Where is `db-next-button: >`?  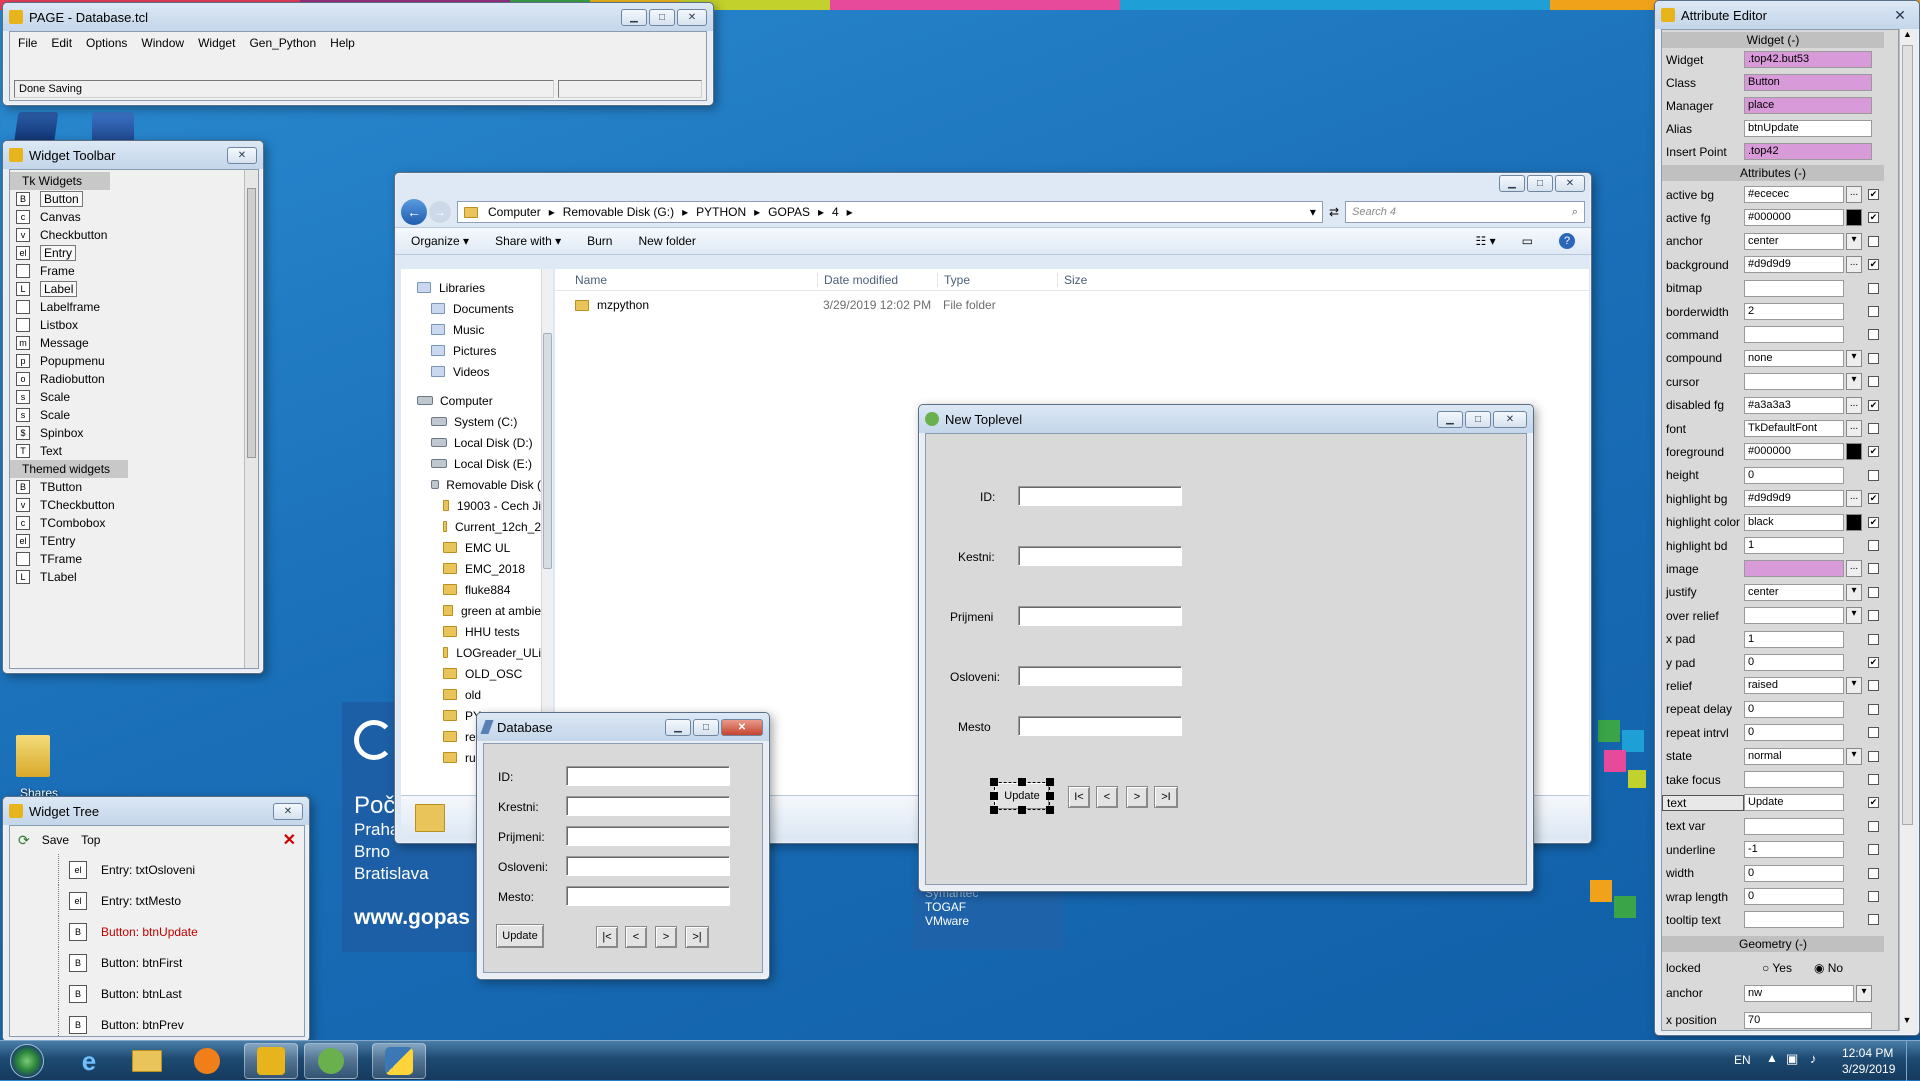 db-next-button: > is located at coordinates (666, 937).